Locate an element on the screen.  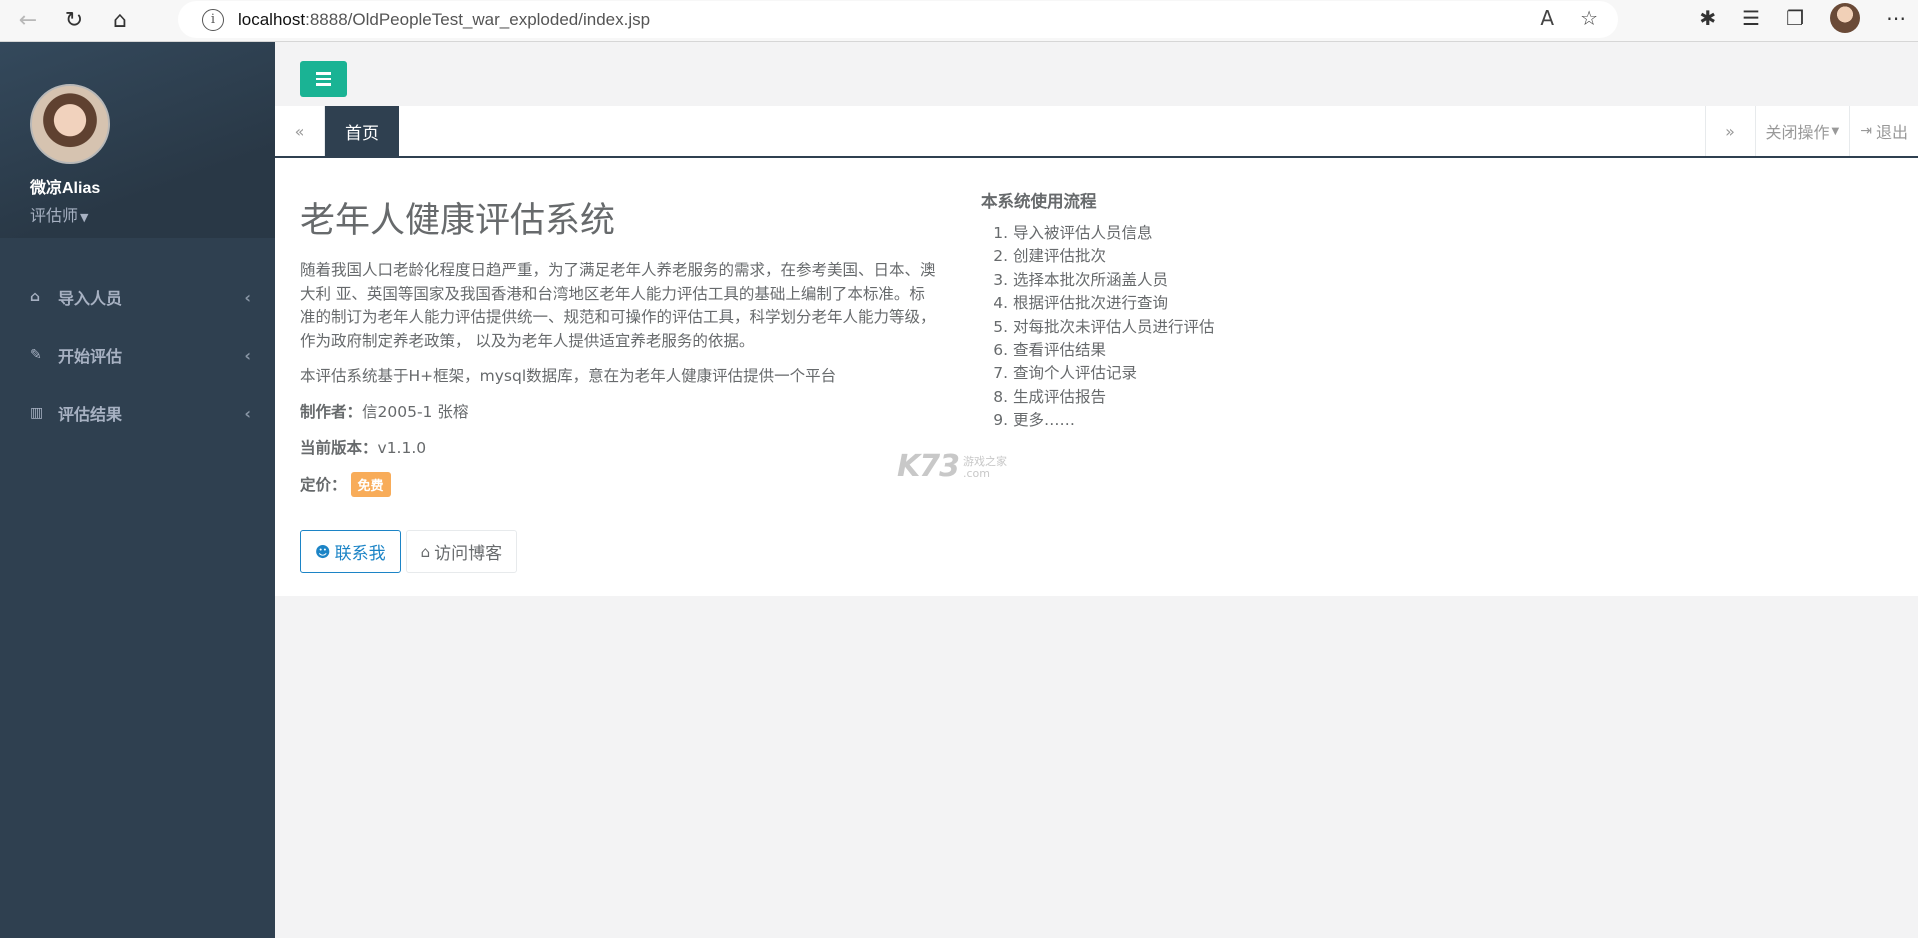
action-buttons: ☻ 联系我 ⌂ 访问博客 is located at coordinates (620, 551).